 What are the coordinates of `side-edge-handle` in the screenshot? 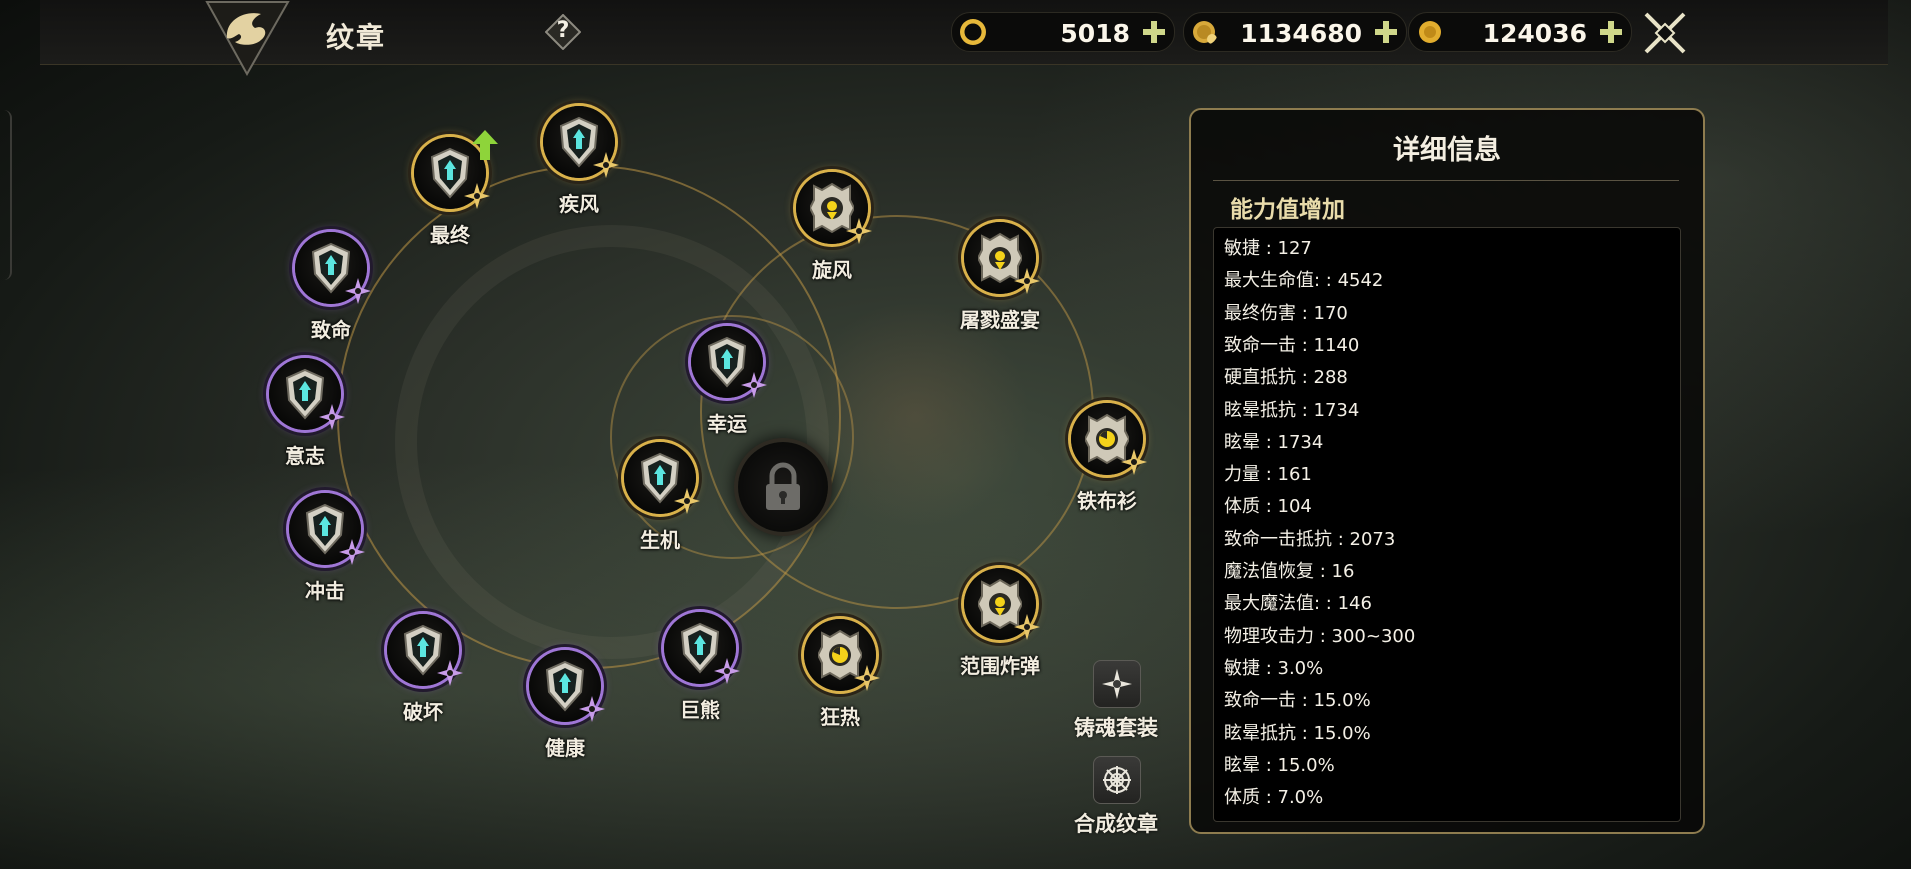 It's located at (6, 195).